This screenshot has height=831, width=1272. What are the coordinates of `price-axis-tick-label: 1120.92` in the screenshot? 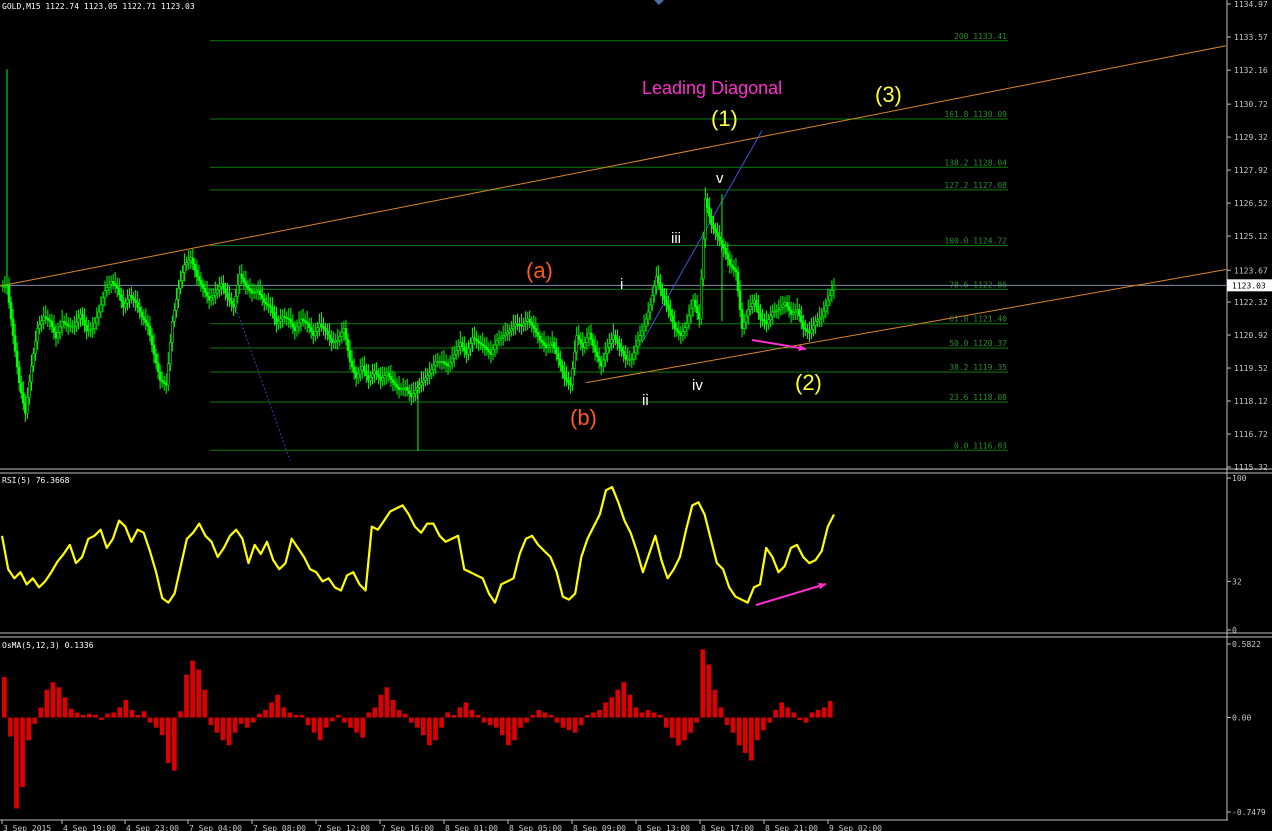 It's located at (1251, 335).